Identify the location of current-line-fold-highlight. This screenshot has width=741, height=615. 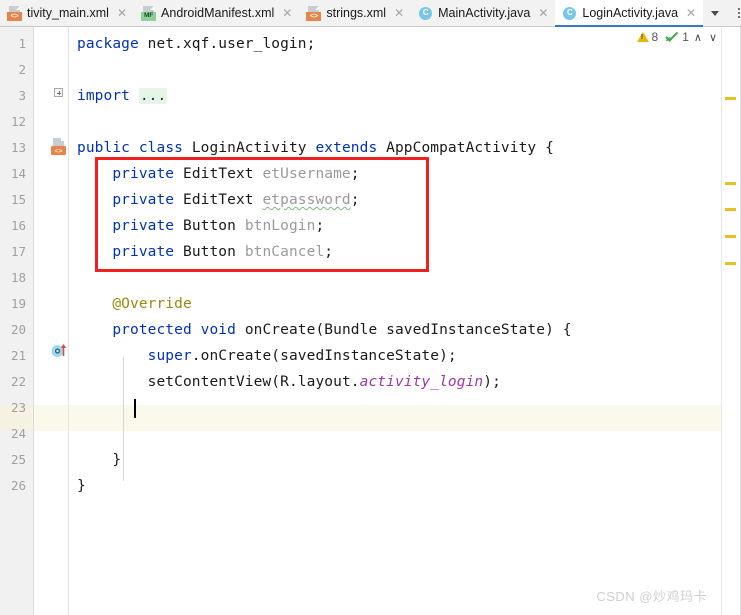
(51, 418).